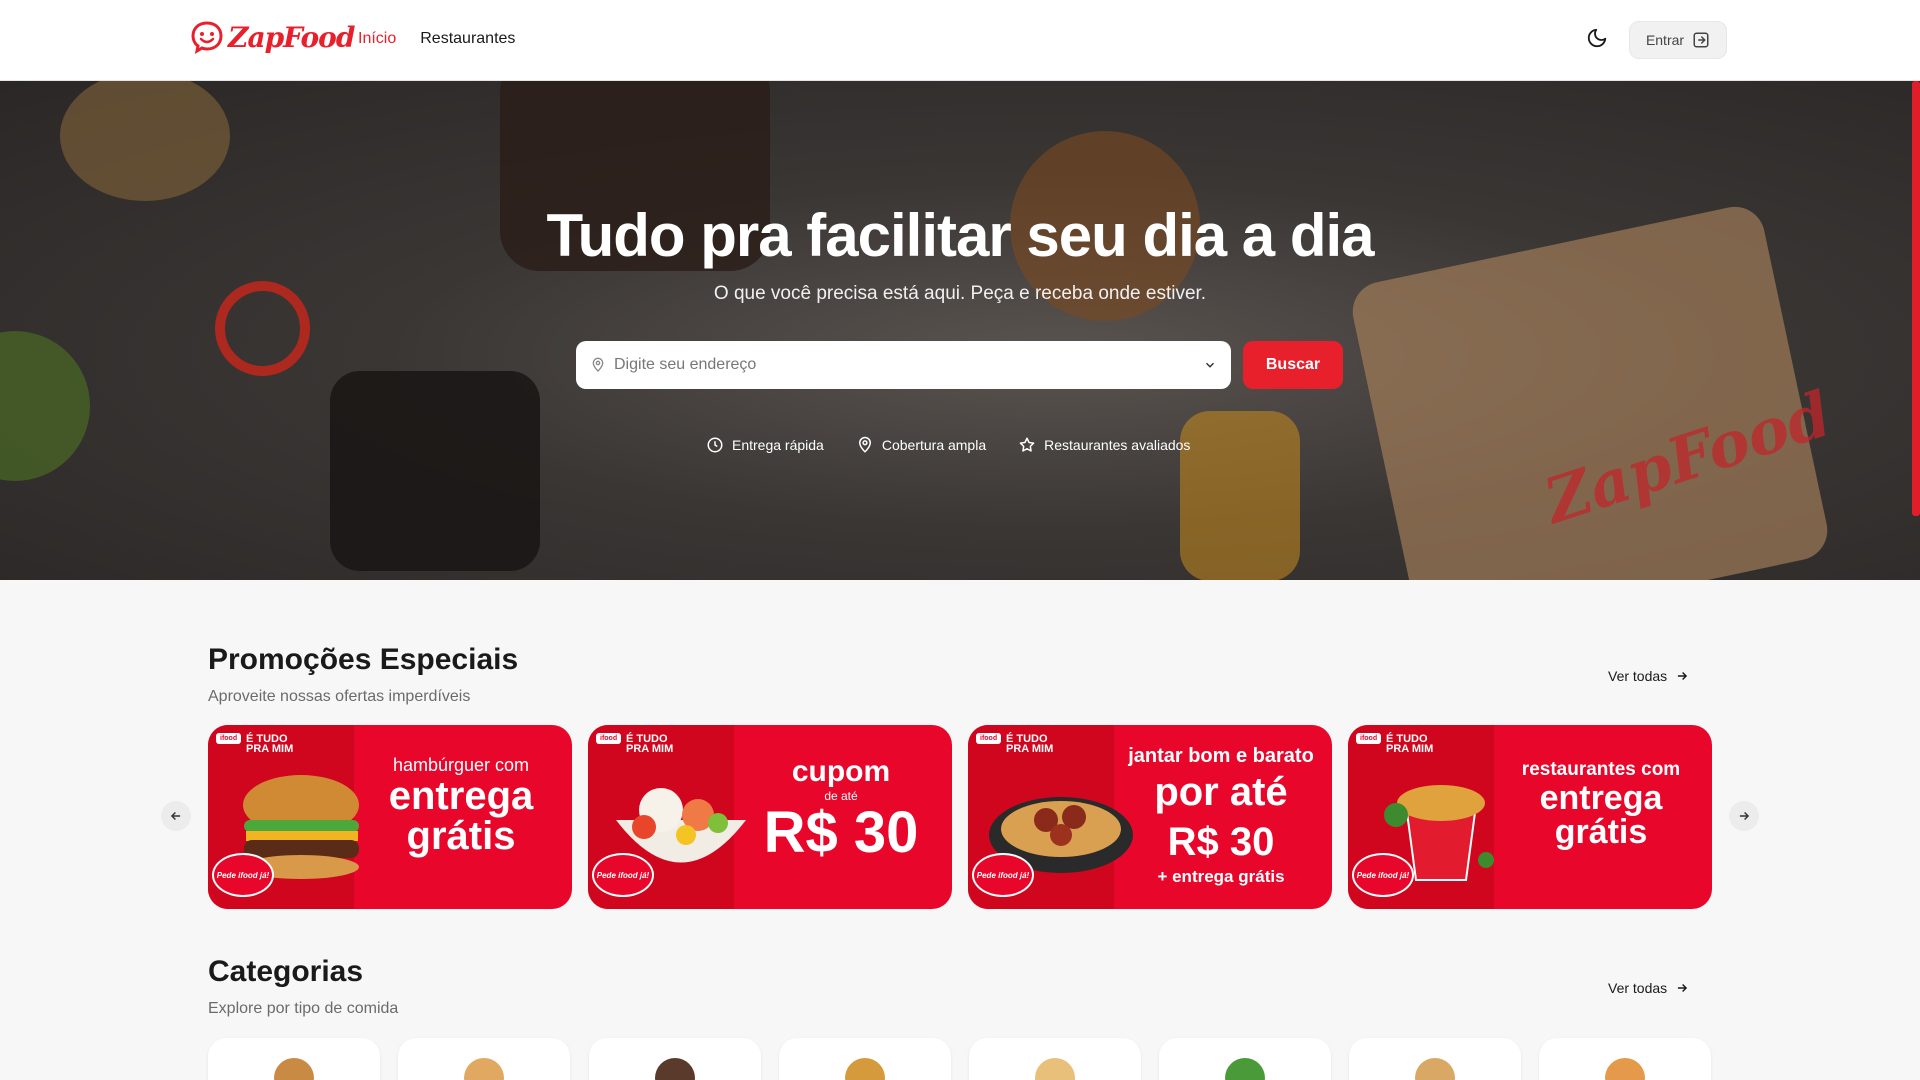  Describe the element at coordinates (377, 39) in the screenshot. I see `nav-link-inicio: Início` at that location.